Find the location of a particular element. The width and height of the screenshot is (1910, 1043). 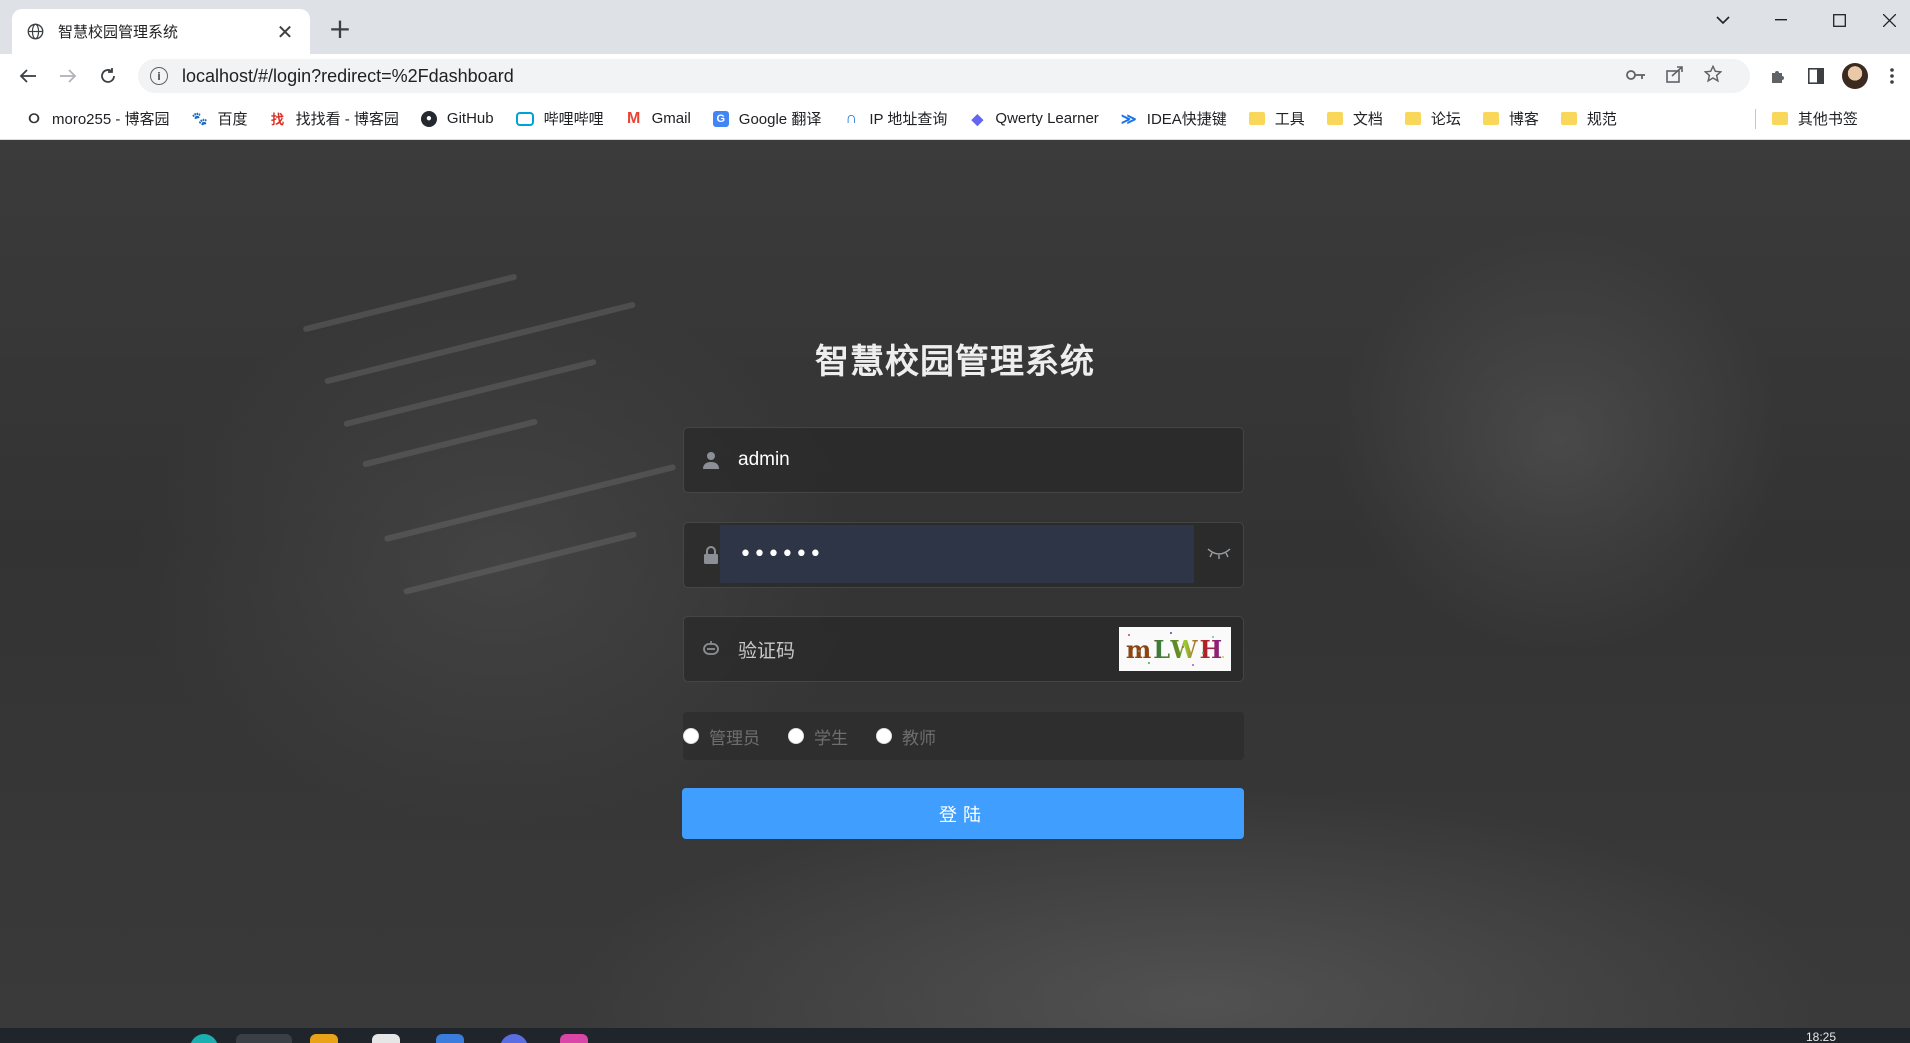

reload-icon is located at coordinates (108, 76).